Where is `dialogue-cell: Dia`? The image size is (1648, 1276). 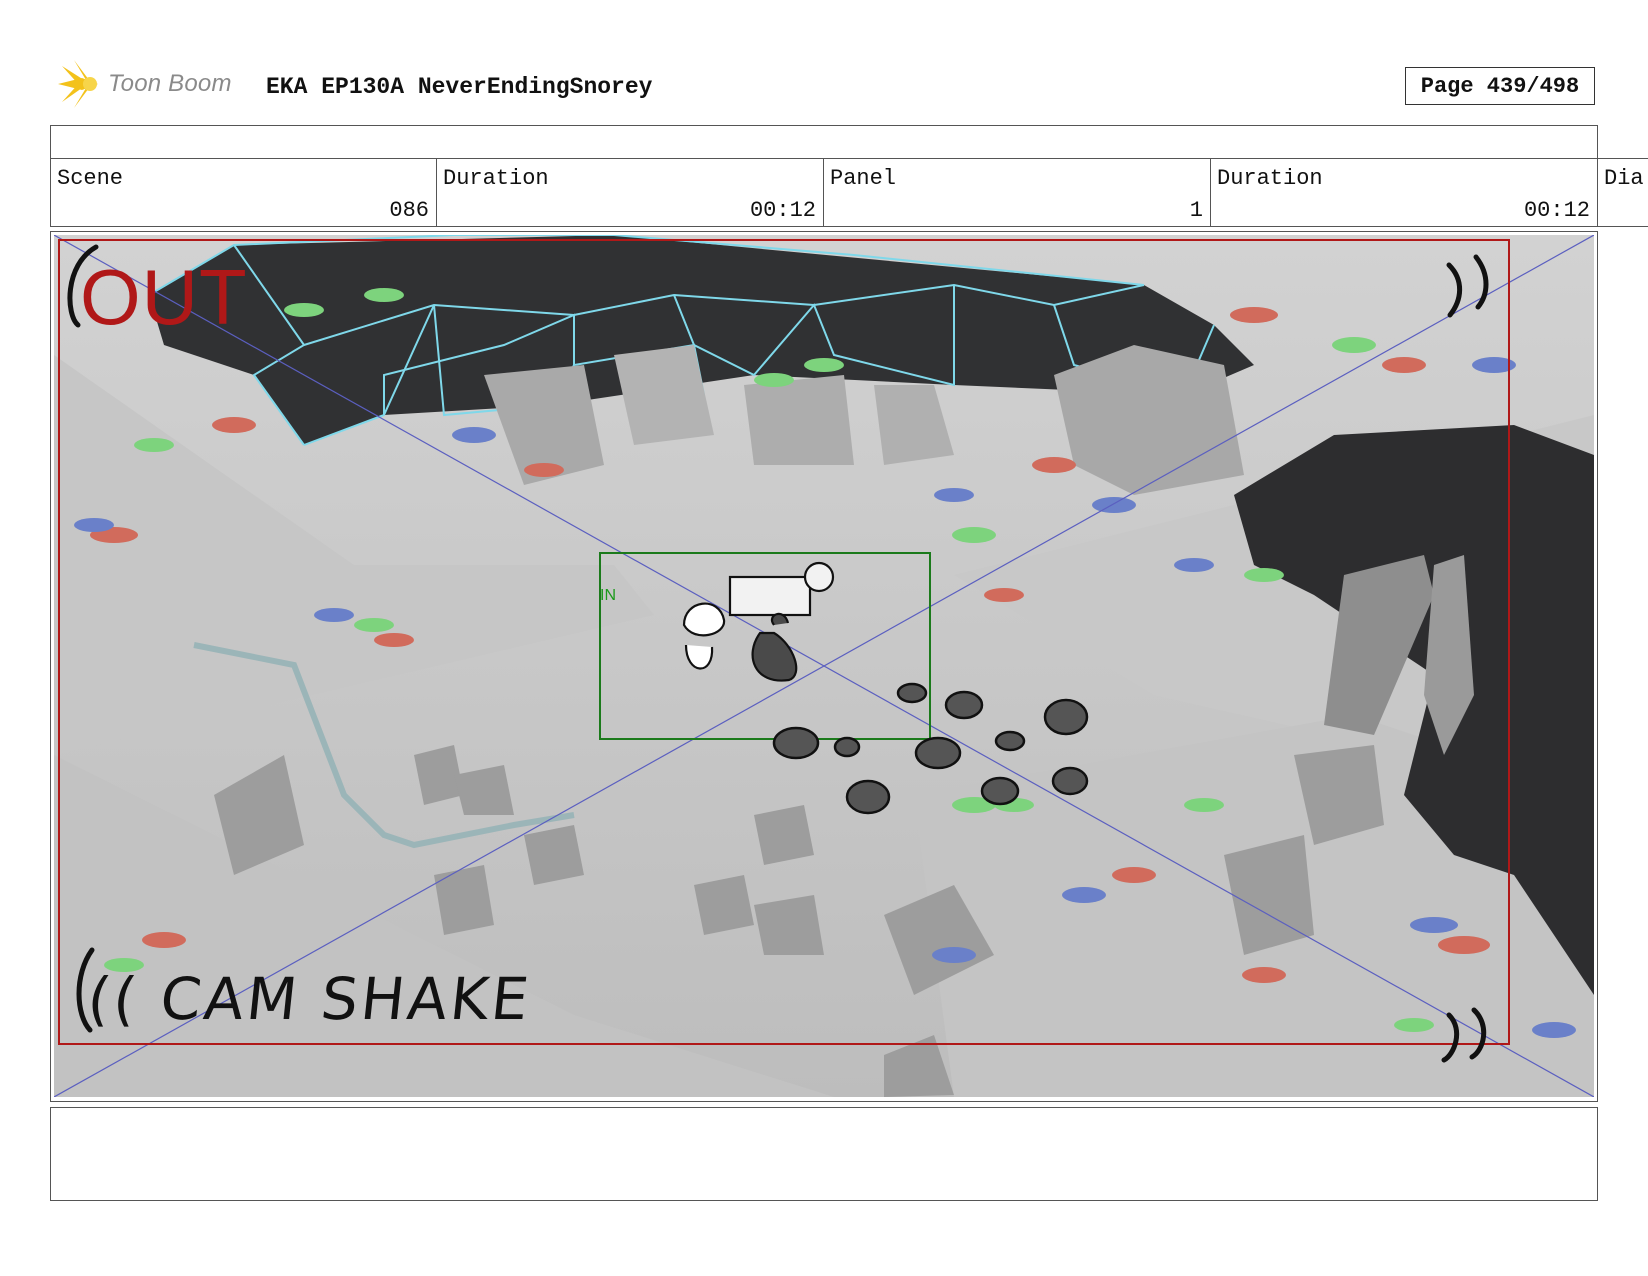 dialogue-cell: Dia is located at coordinates (1622, 192).